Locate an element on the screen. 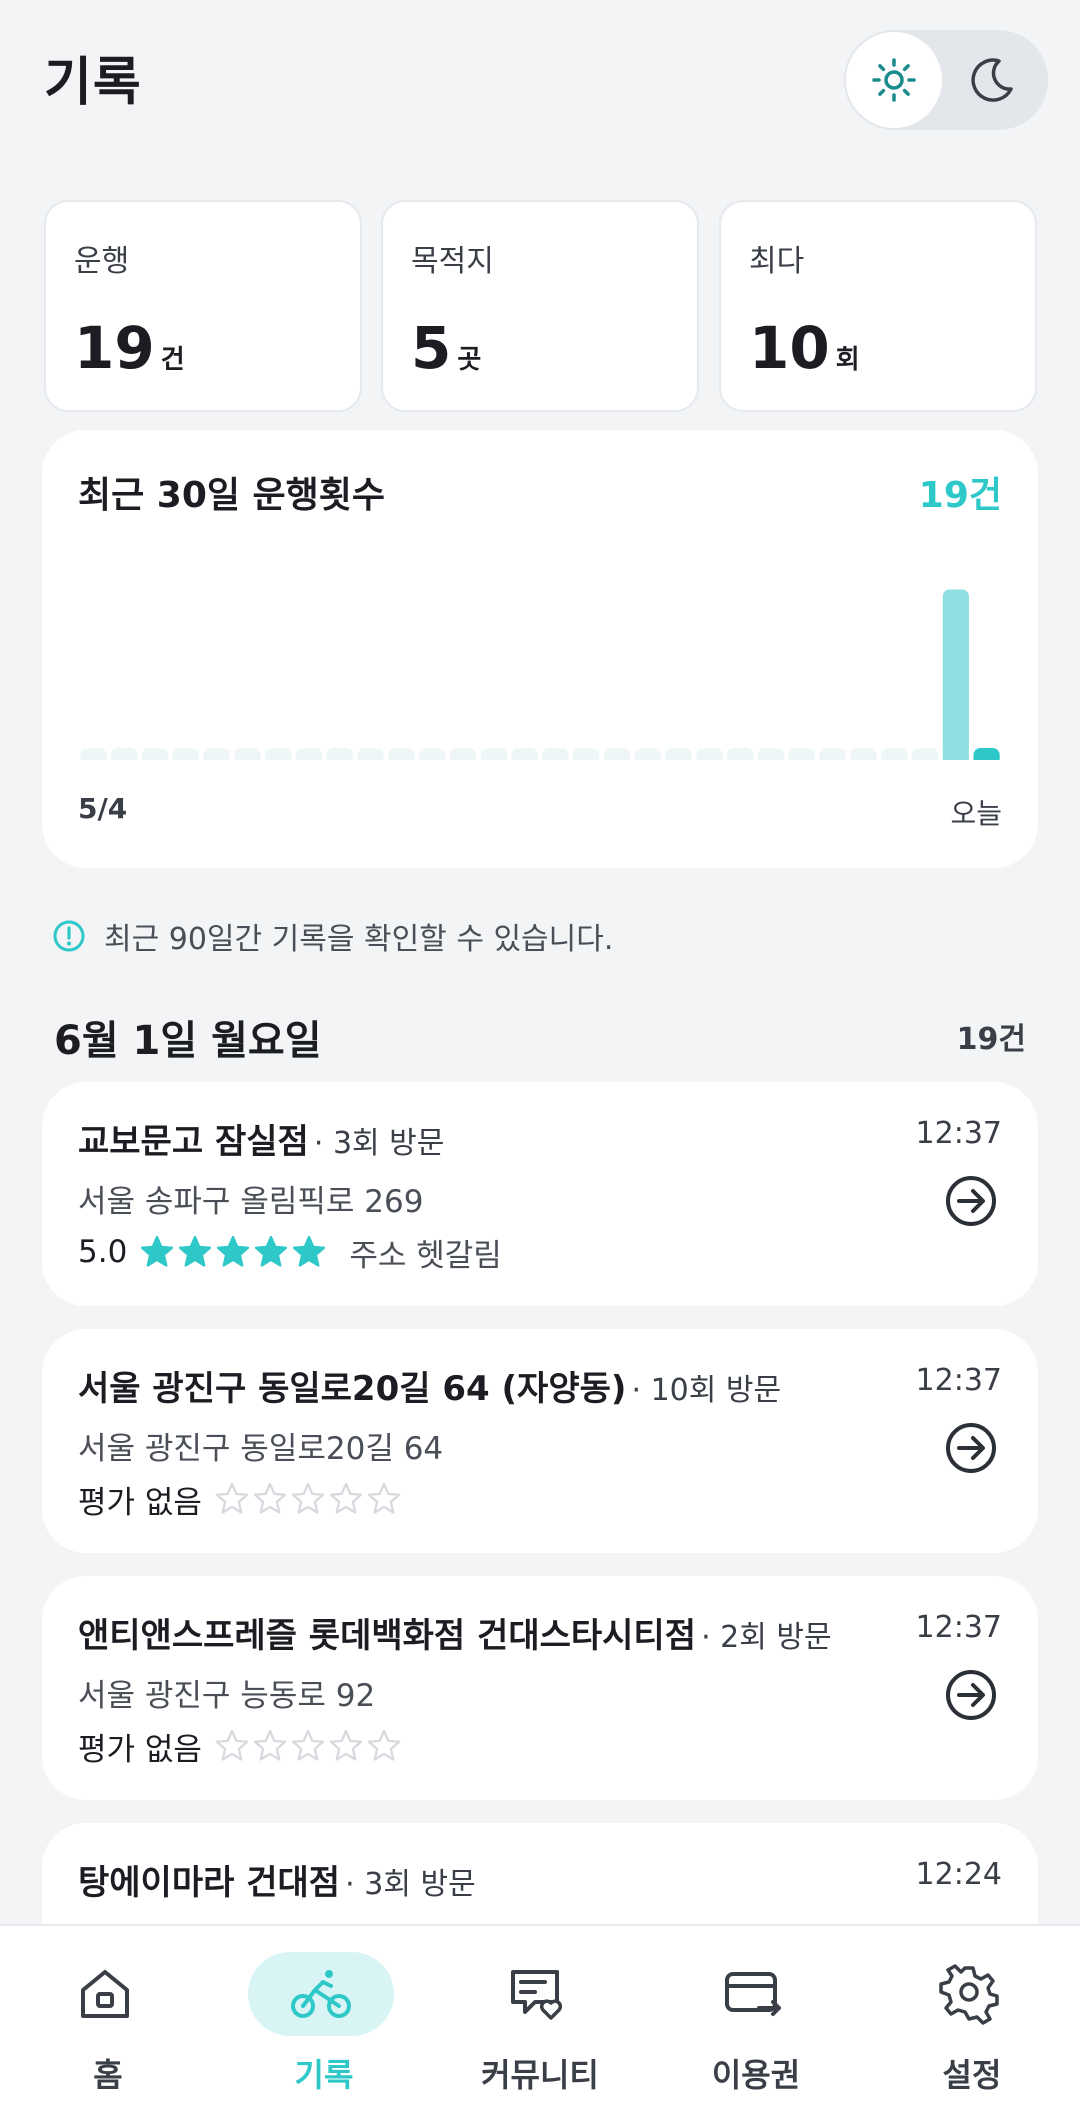 Image resolution: width=1080 pixels, height=2104 pixels. trip-address: 서울 광진구 능동로 92 is located at coordinates (227, 1696).